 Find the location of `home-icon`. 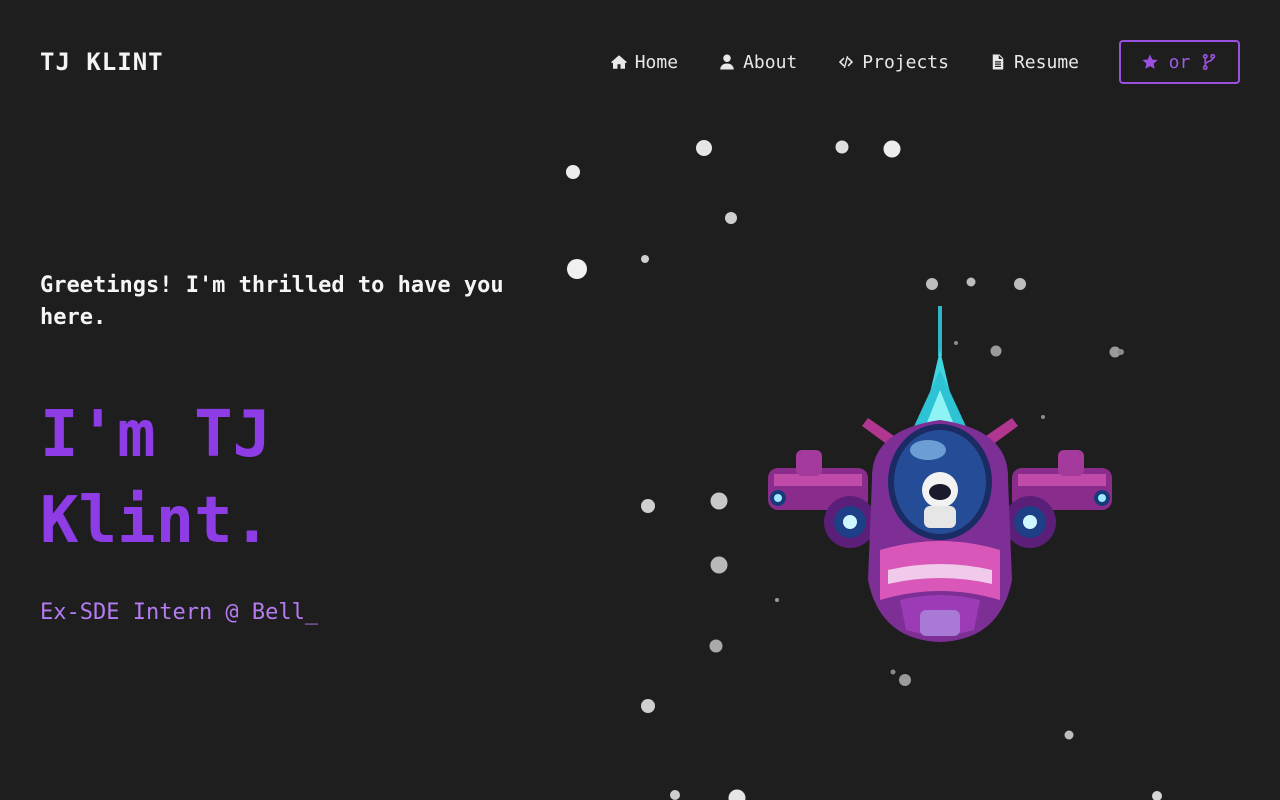

home-icon is located at coordinates (618, 62).